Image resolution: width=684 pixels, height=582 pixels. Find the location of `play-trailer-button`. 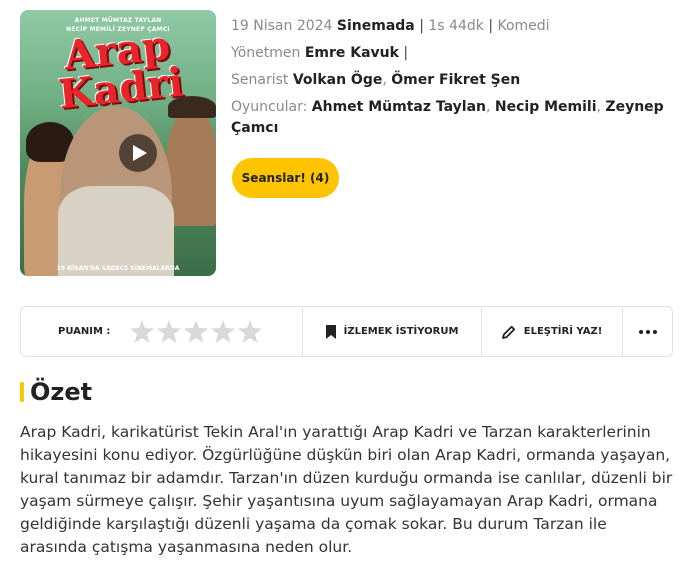

play-trailer-button is located at coordinates (138, 153).